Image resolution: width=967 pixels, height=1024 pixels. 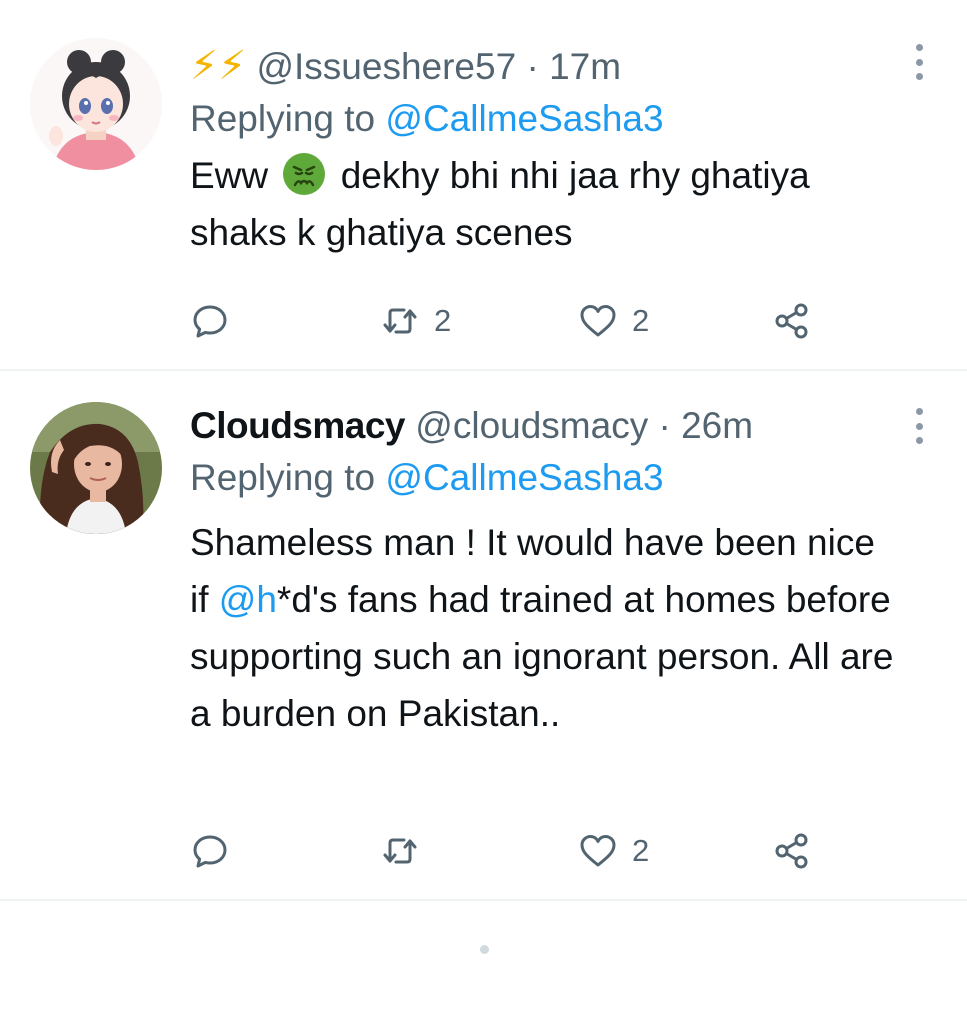 What do you see at coordinates (248, 599) in the screenshot?
I see `text-mention-link: @h` at bounding box center [248, 599].